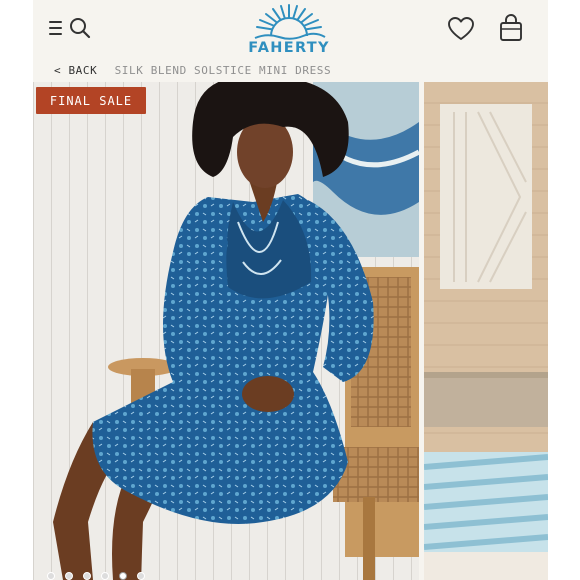 Image resolution: width=580 pixels, height=580 pixels. I want to click on site-header: FAHERTY, so click(290, 31).